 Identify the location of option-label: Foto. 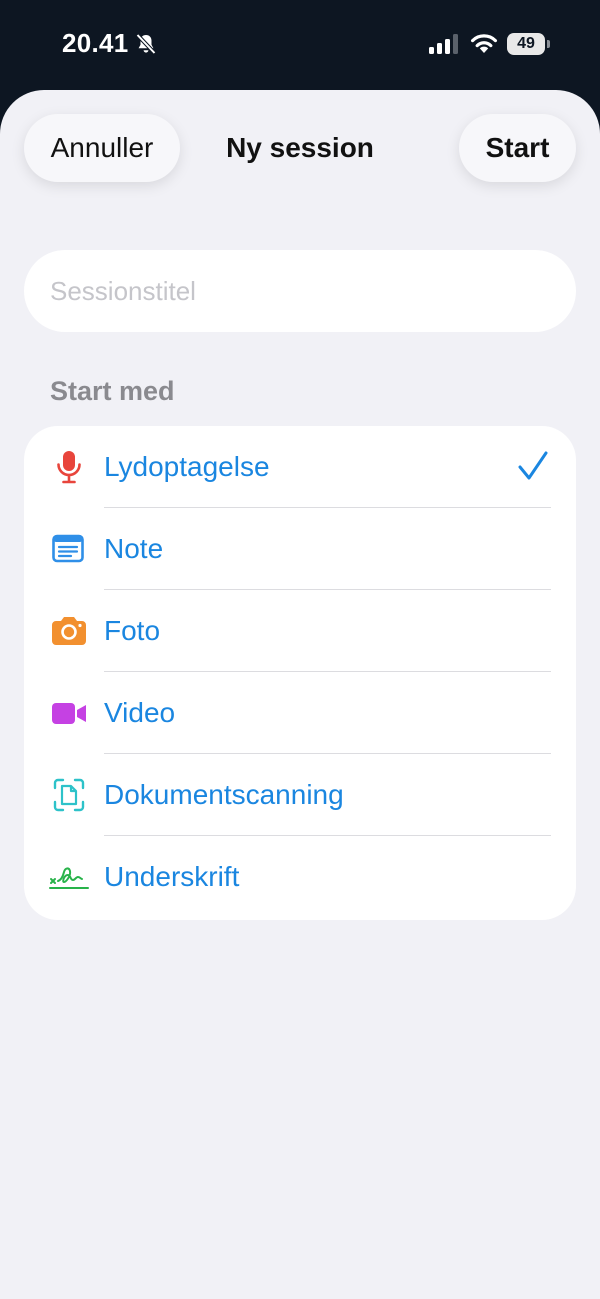
(132, 630).